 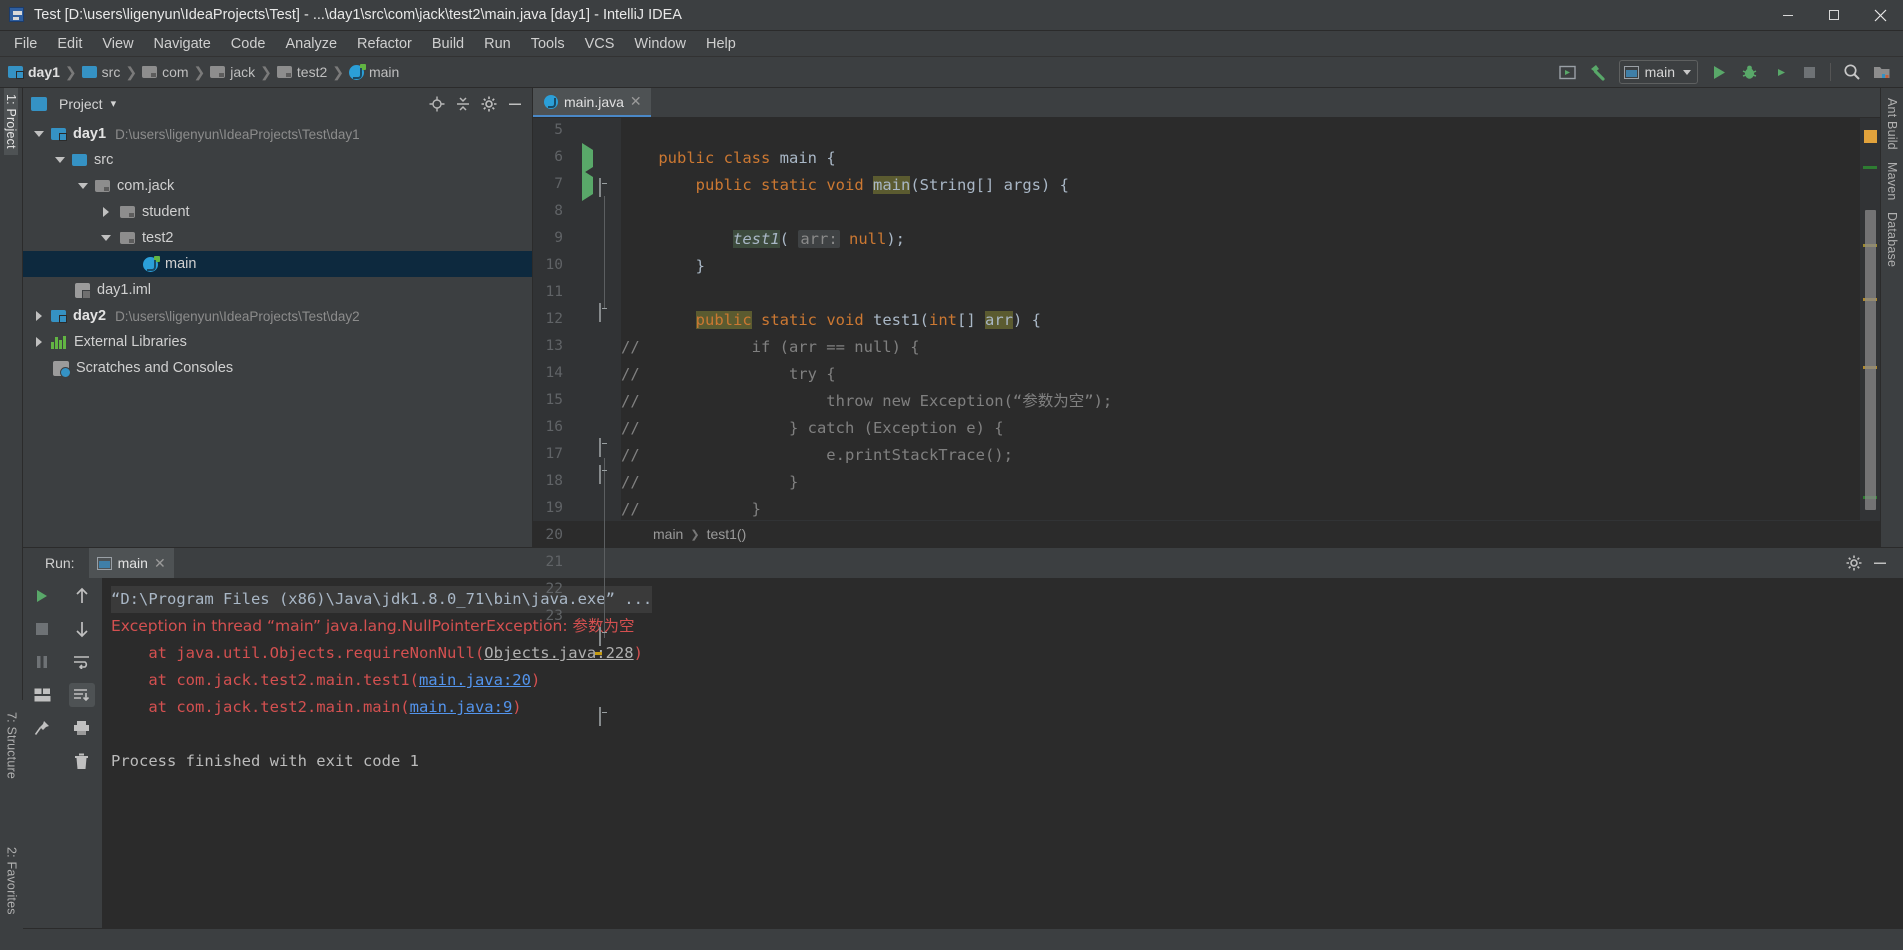 What do you see at coordinates (384, 44) in the screenshot?
I see `menu-refactor: Refactor` at bounding box center [384, 44].